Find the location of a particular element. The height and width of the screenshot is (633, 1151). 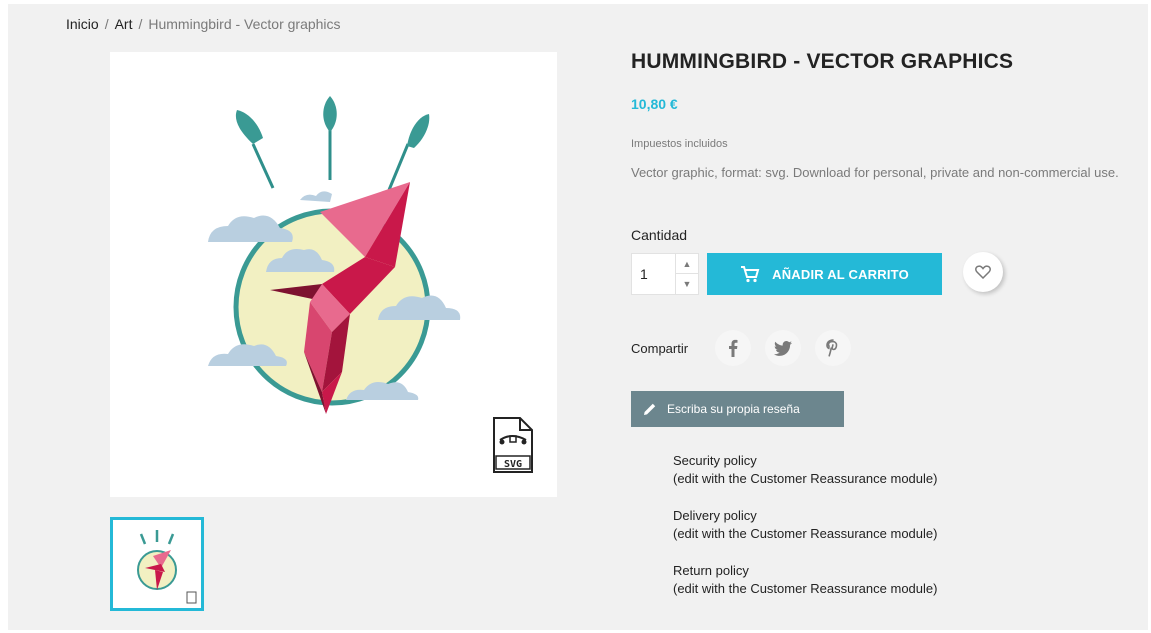

svg-file-icon: SVG is located at coordinates (513, 445).